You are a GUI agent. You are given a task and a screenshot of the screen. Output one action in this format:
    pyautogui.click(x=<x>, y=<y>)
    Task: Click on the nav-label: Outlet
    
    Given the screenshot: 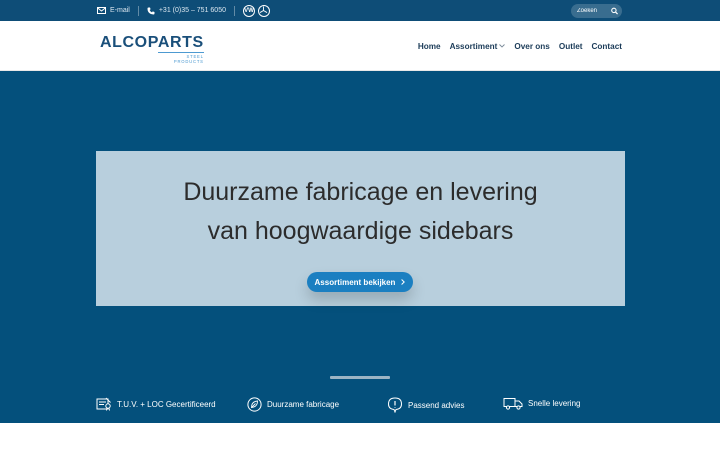 What is the action you would take?
    pyautogui.click(x=570, y=46)
    